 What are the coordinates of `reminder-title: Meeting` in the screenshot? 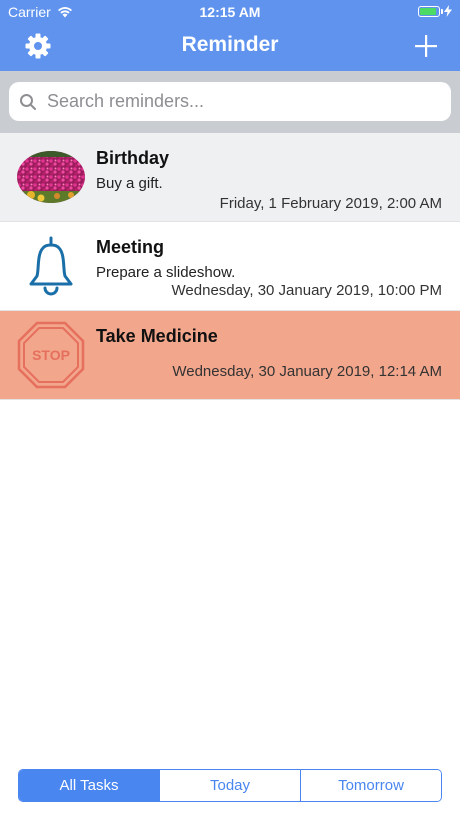 It's located at (130, 247).